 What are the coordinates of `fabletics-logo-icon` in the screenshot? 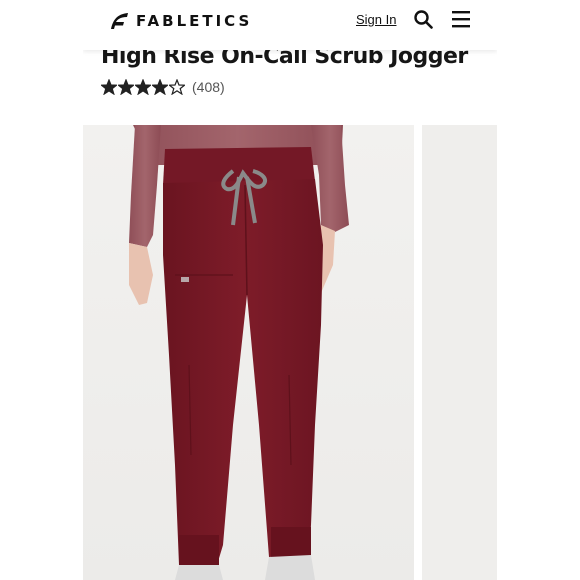 It's located at (119, 21).